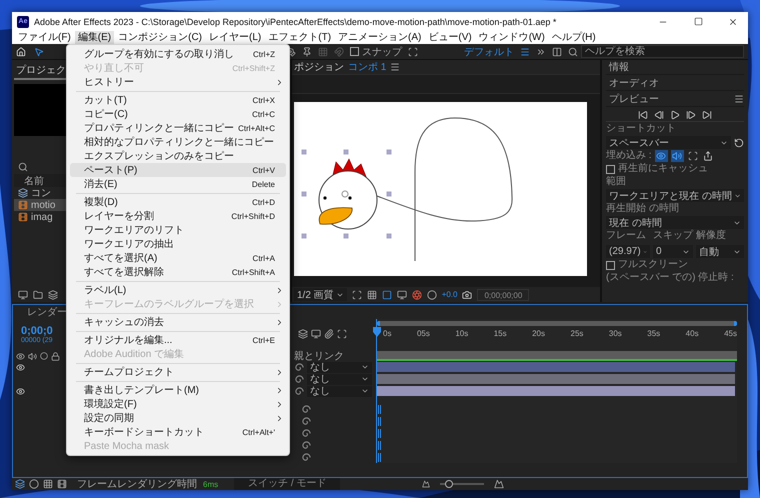 Image resolution: width=760 pixels, height=498 pixels. Describe the element at coordinates (296, 21) in the screenshot. I see `window-title: Adobe After Effects 2023 - C:\Storage\Develop Repository\iPentecAfterEffects\demo-move-motion-path\move-motion-path-01.aep *` at that location.